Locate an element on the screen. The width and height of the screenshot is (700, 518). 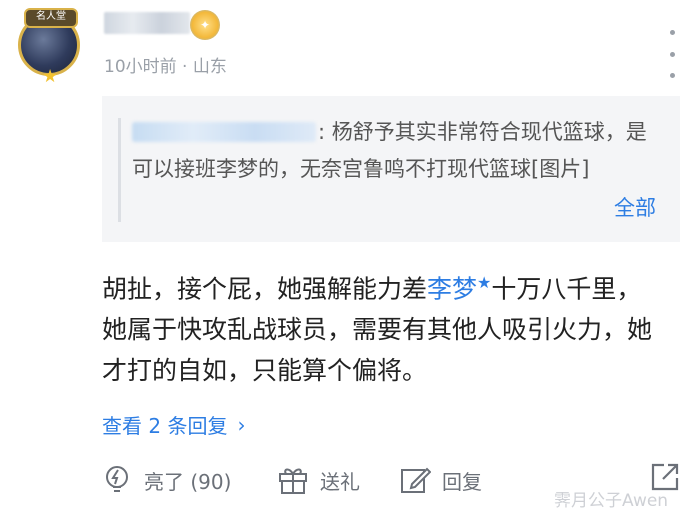
quote-text: : 杨舒予其实非常符合现代篮球，是可以接班李梦的，无奈宫鲁鸣不打现代篮球[图片] is located at coordinates (389, 150).